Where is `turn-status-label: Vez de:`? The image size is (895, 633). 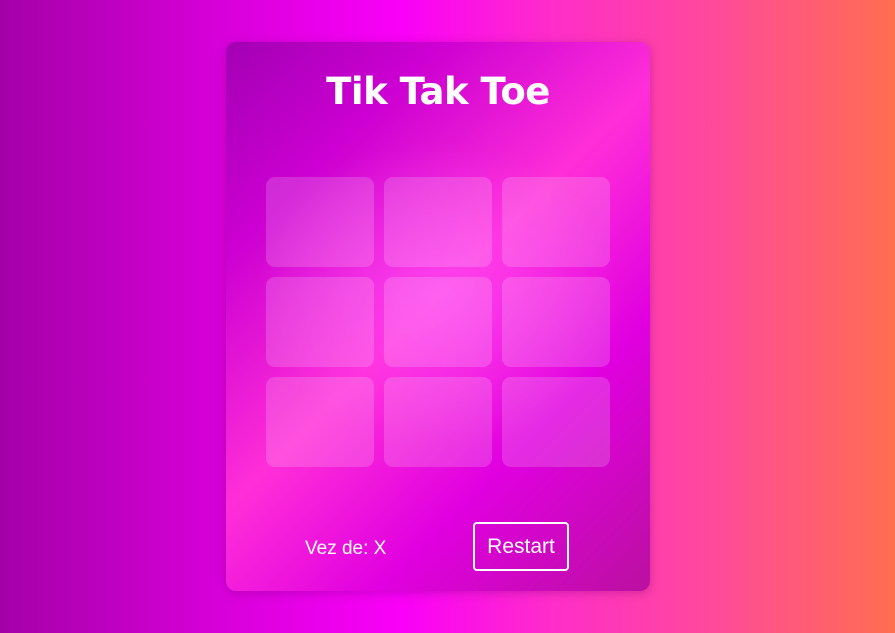 turn-status-label: Vez de: is located at coordinates (337, 548).